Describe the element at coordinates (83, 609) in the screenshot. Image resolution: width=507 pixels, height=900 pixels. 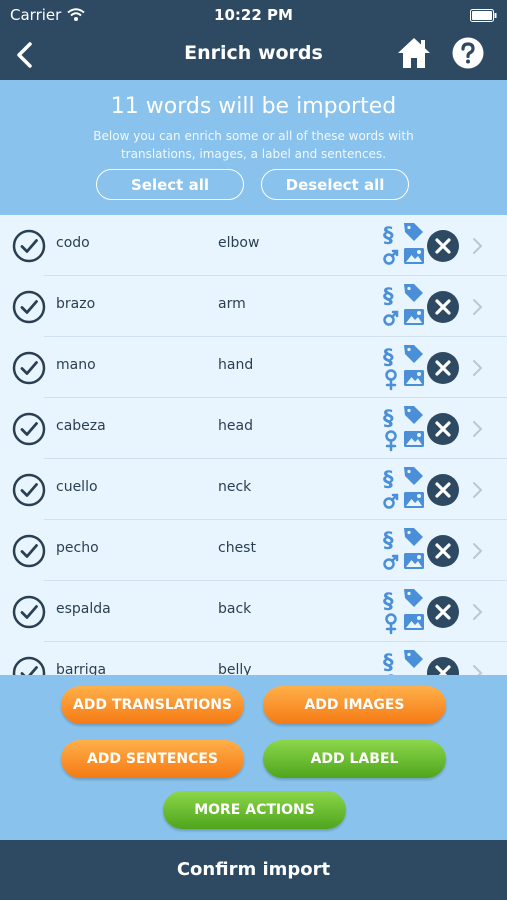
I see `word-text: espalda` at that location.